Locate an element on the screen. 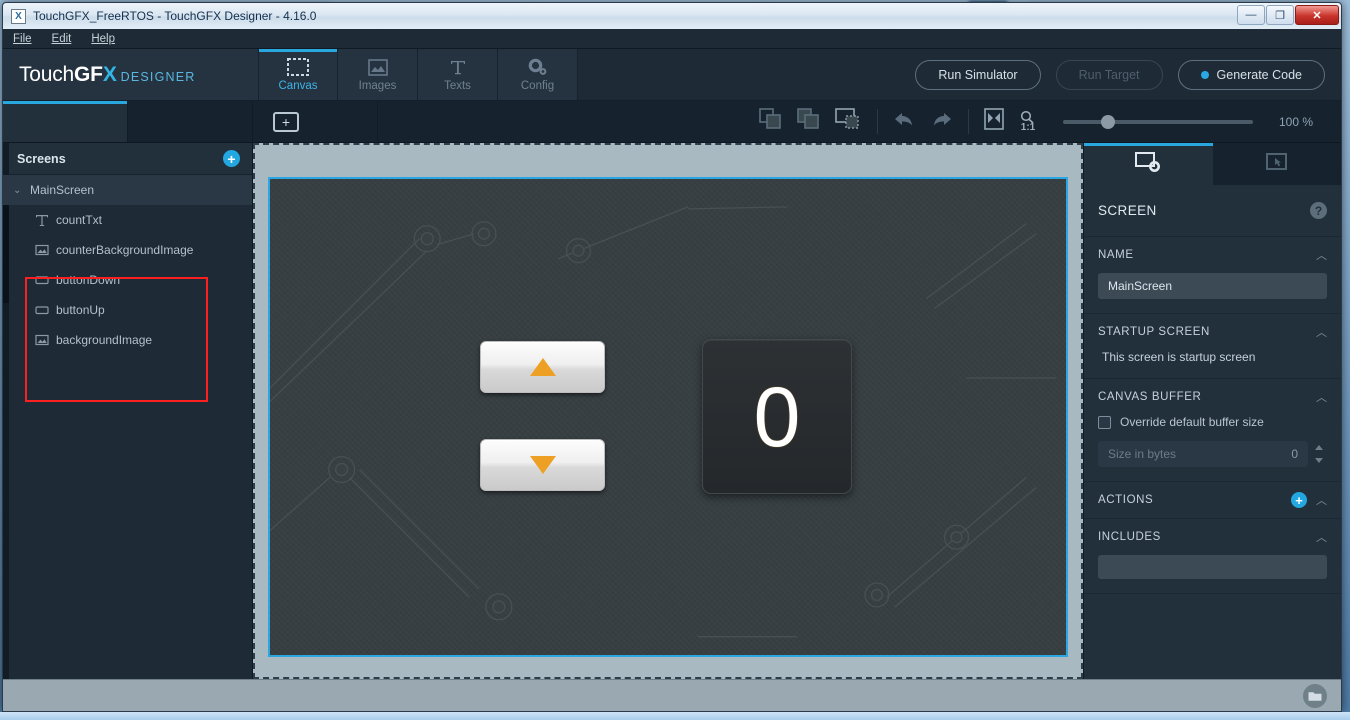  menu-item-help: Help is located at coordinates (103, 39).